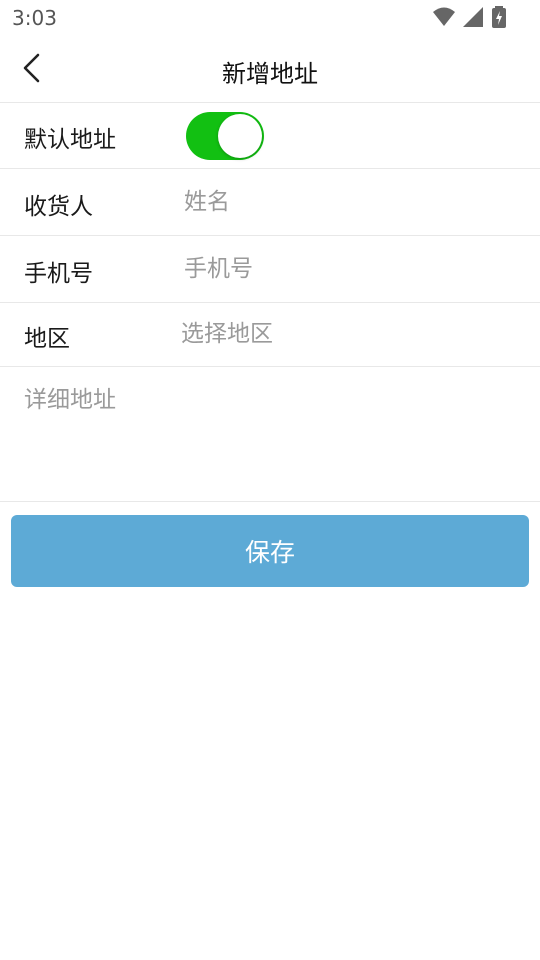 The width and height of the screenshot is (540, 960). I want to click on phone-row: 手机号, so click(270, 269).